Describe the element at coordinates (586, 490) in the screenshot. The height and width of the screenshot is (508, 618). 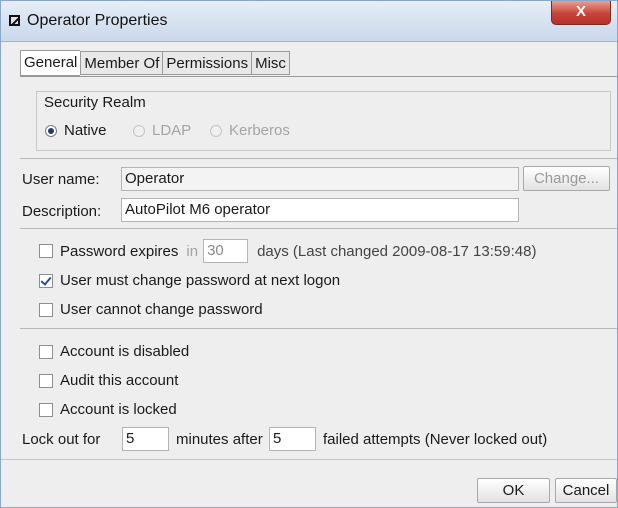
I see `cancel-button: Cancel` at that location.